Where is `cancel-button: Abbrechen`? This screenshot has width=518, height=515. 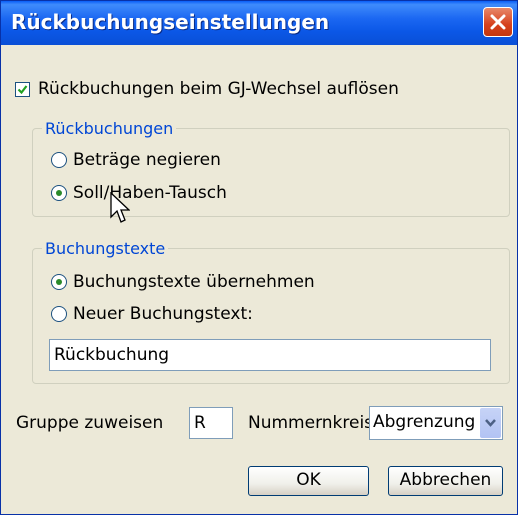 cancel-button: Abbrechen is located at coordinates (445, 481).